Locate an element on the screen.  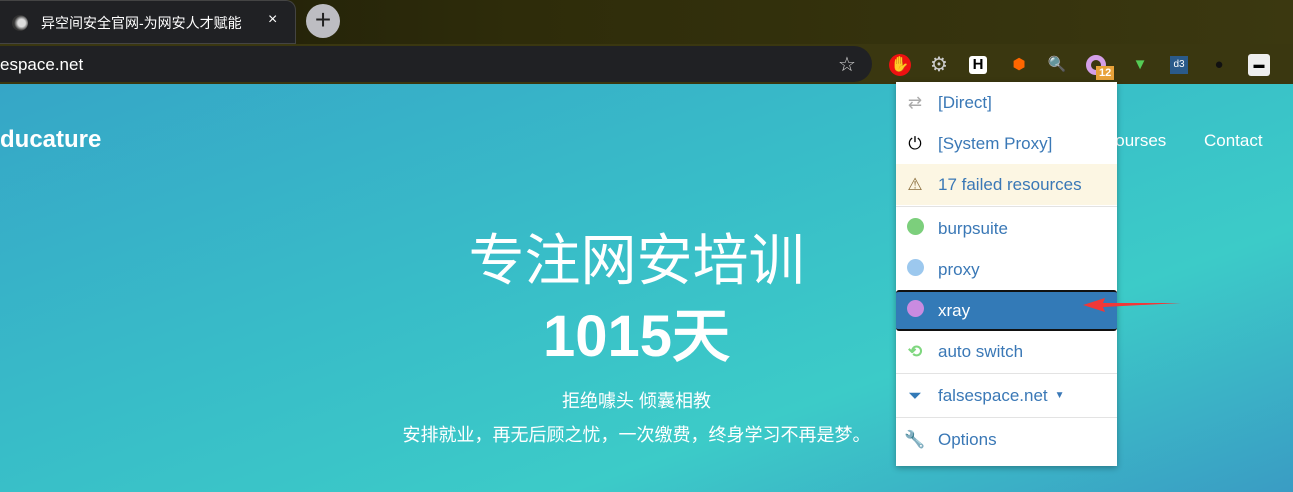
retweet-icon: ⟲ is located at coordinates (915, 351).